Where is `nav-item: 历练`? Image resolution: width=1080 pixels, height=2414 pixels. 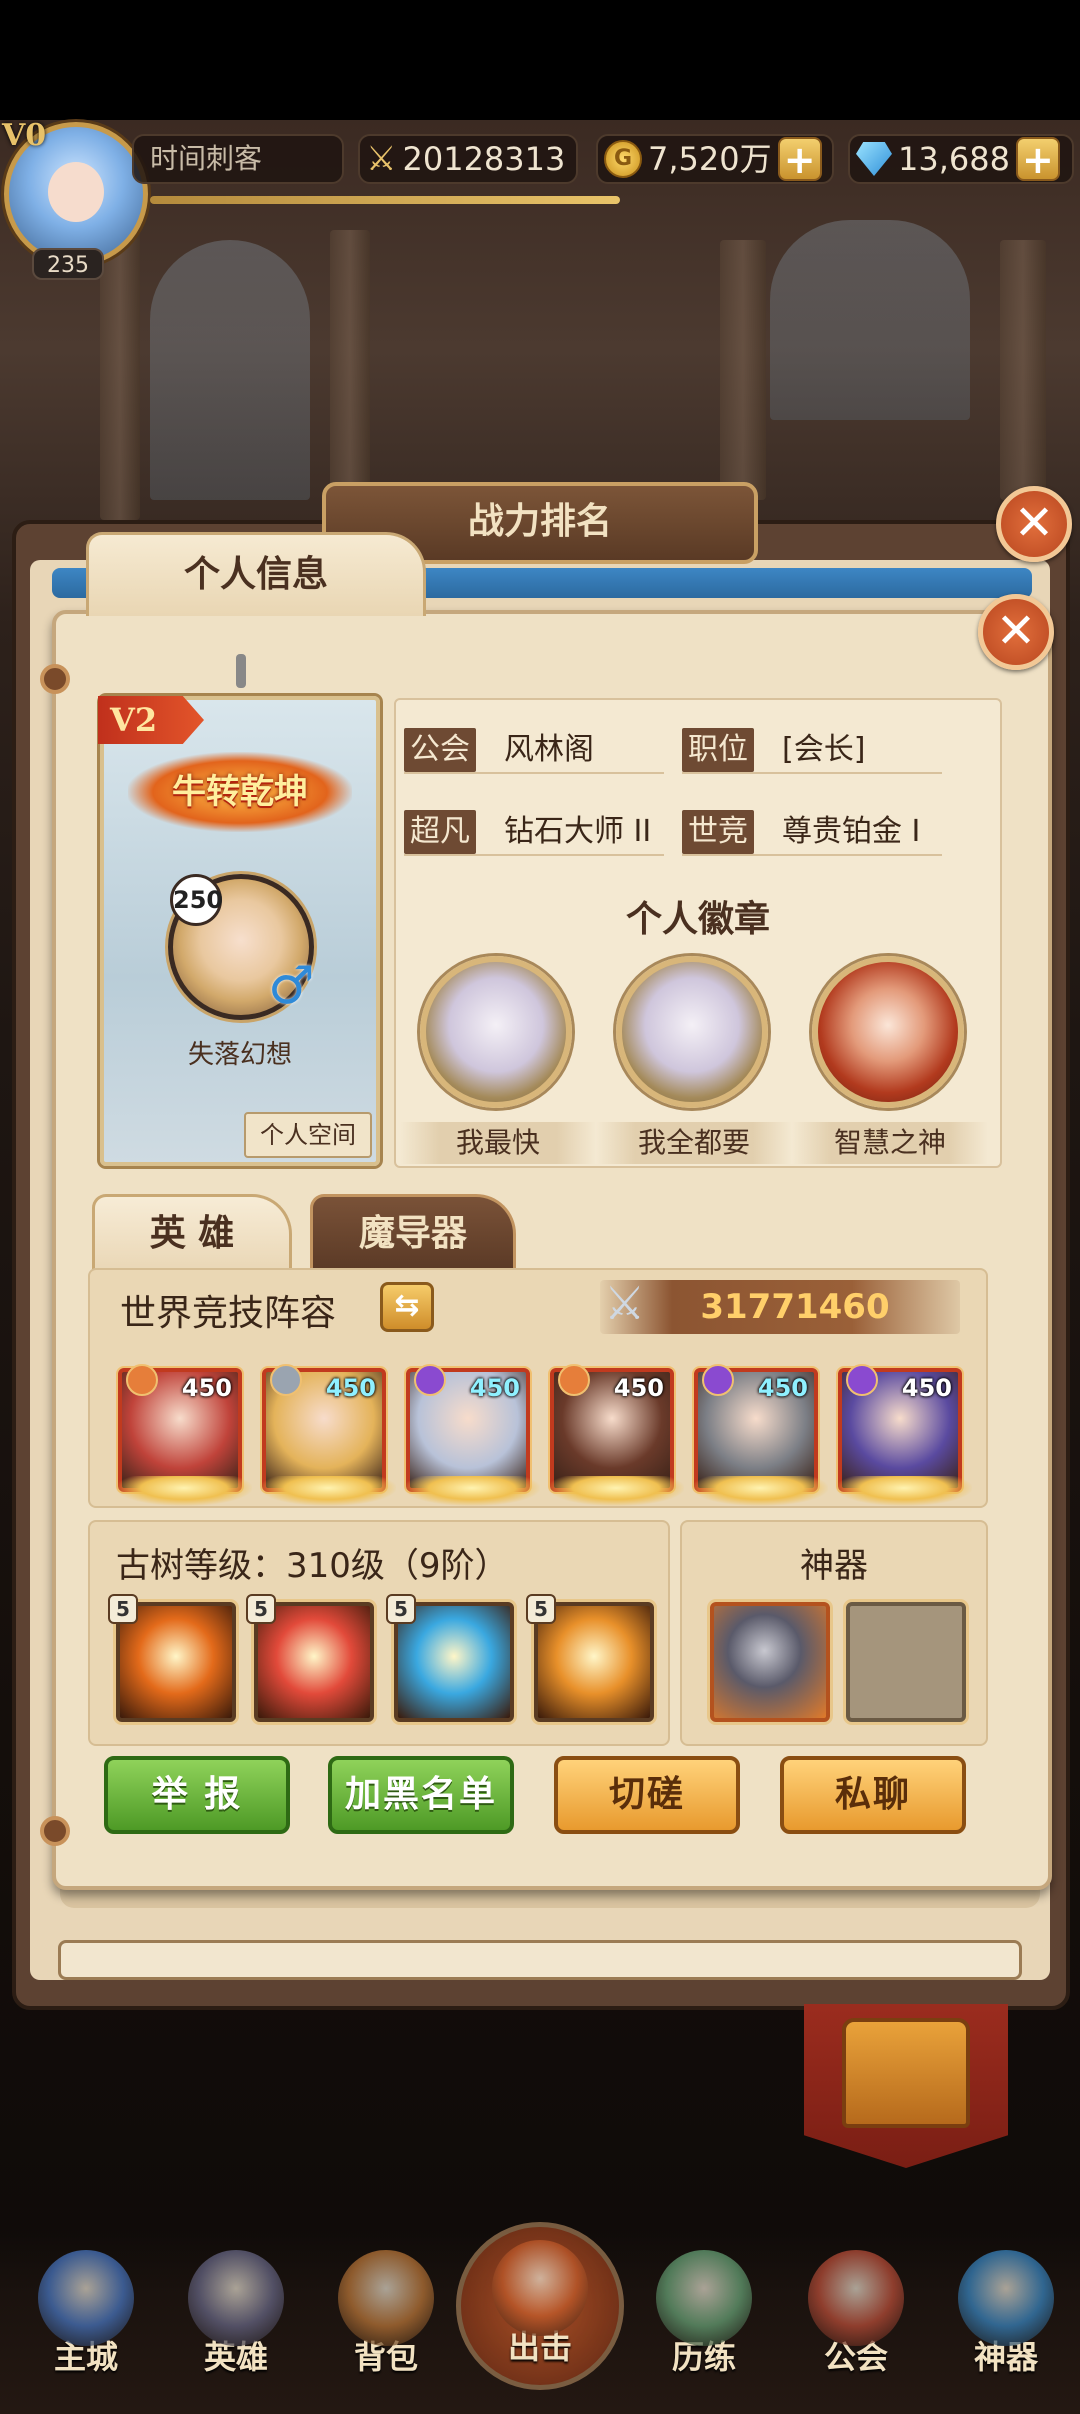
nav-item: 历练 is located at coordinates (704, 2325).